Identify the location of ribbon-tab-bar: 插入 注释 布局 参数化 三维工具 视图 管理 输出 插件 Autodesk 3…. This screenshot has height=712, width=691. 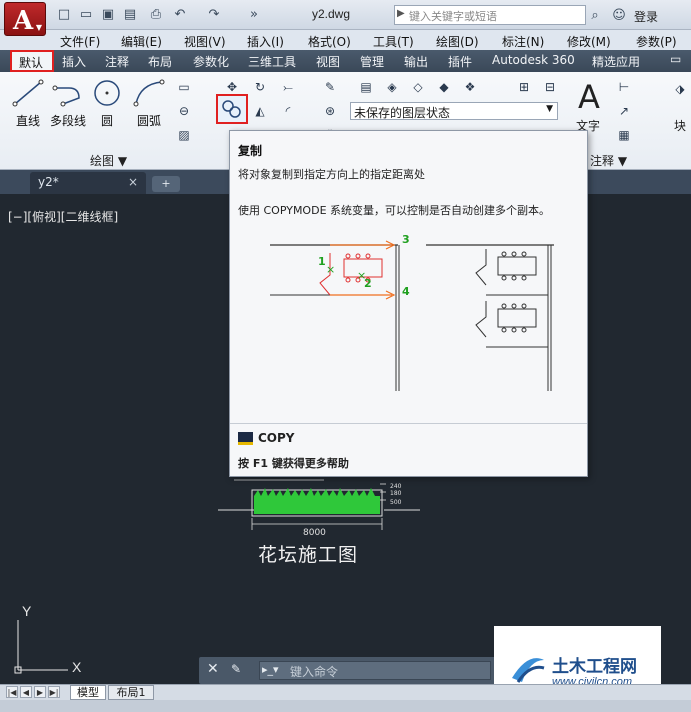
(345, 61).